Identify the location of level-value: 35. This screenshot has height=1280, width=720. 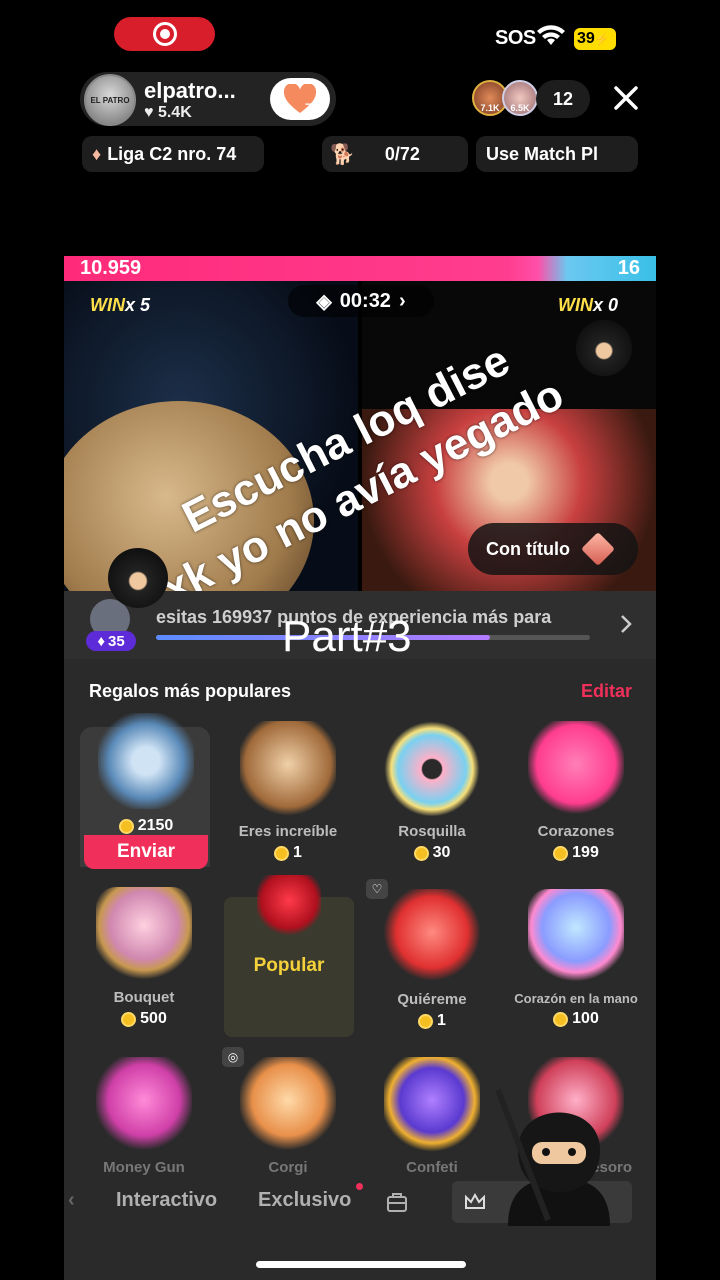
(116, 641).